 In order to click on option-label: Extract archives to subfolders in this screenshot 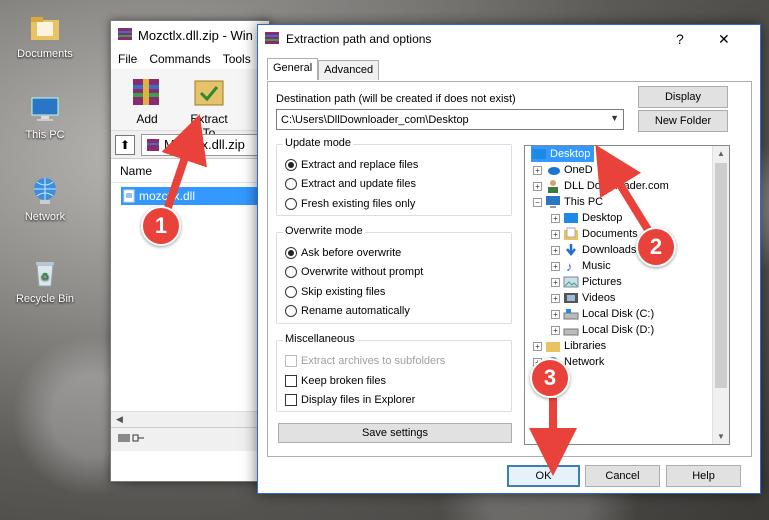, I will do `click(373, 361)`.